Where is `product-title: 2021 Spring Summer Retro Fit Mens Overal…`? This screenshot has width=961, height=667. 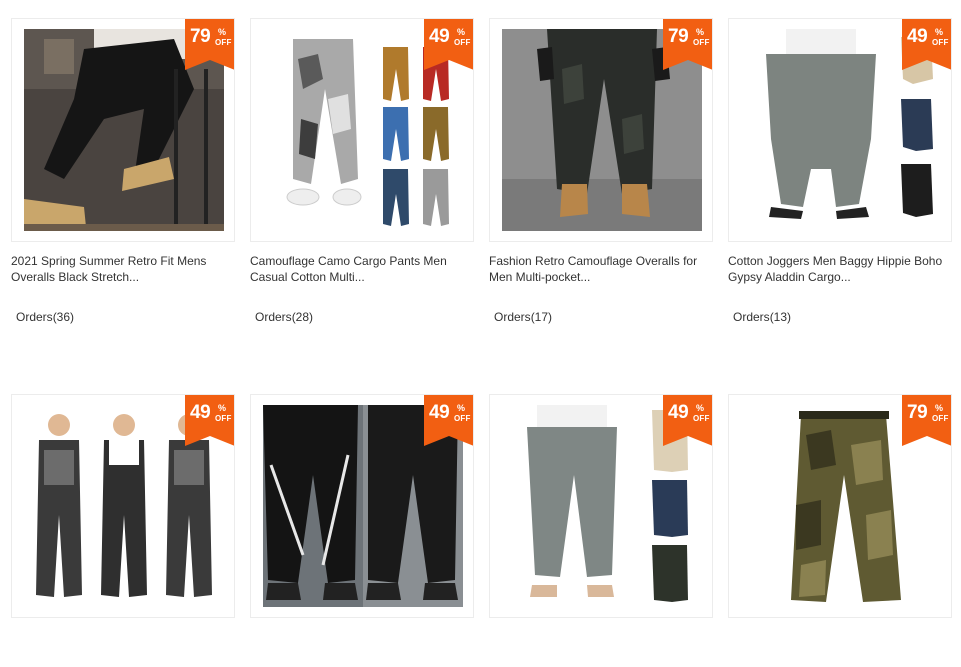 product-title: 2021 Spring Summer Retro Fit Mens Overal… is located at coordinates (126, 269).